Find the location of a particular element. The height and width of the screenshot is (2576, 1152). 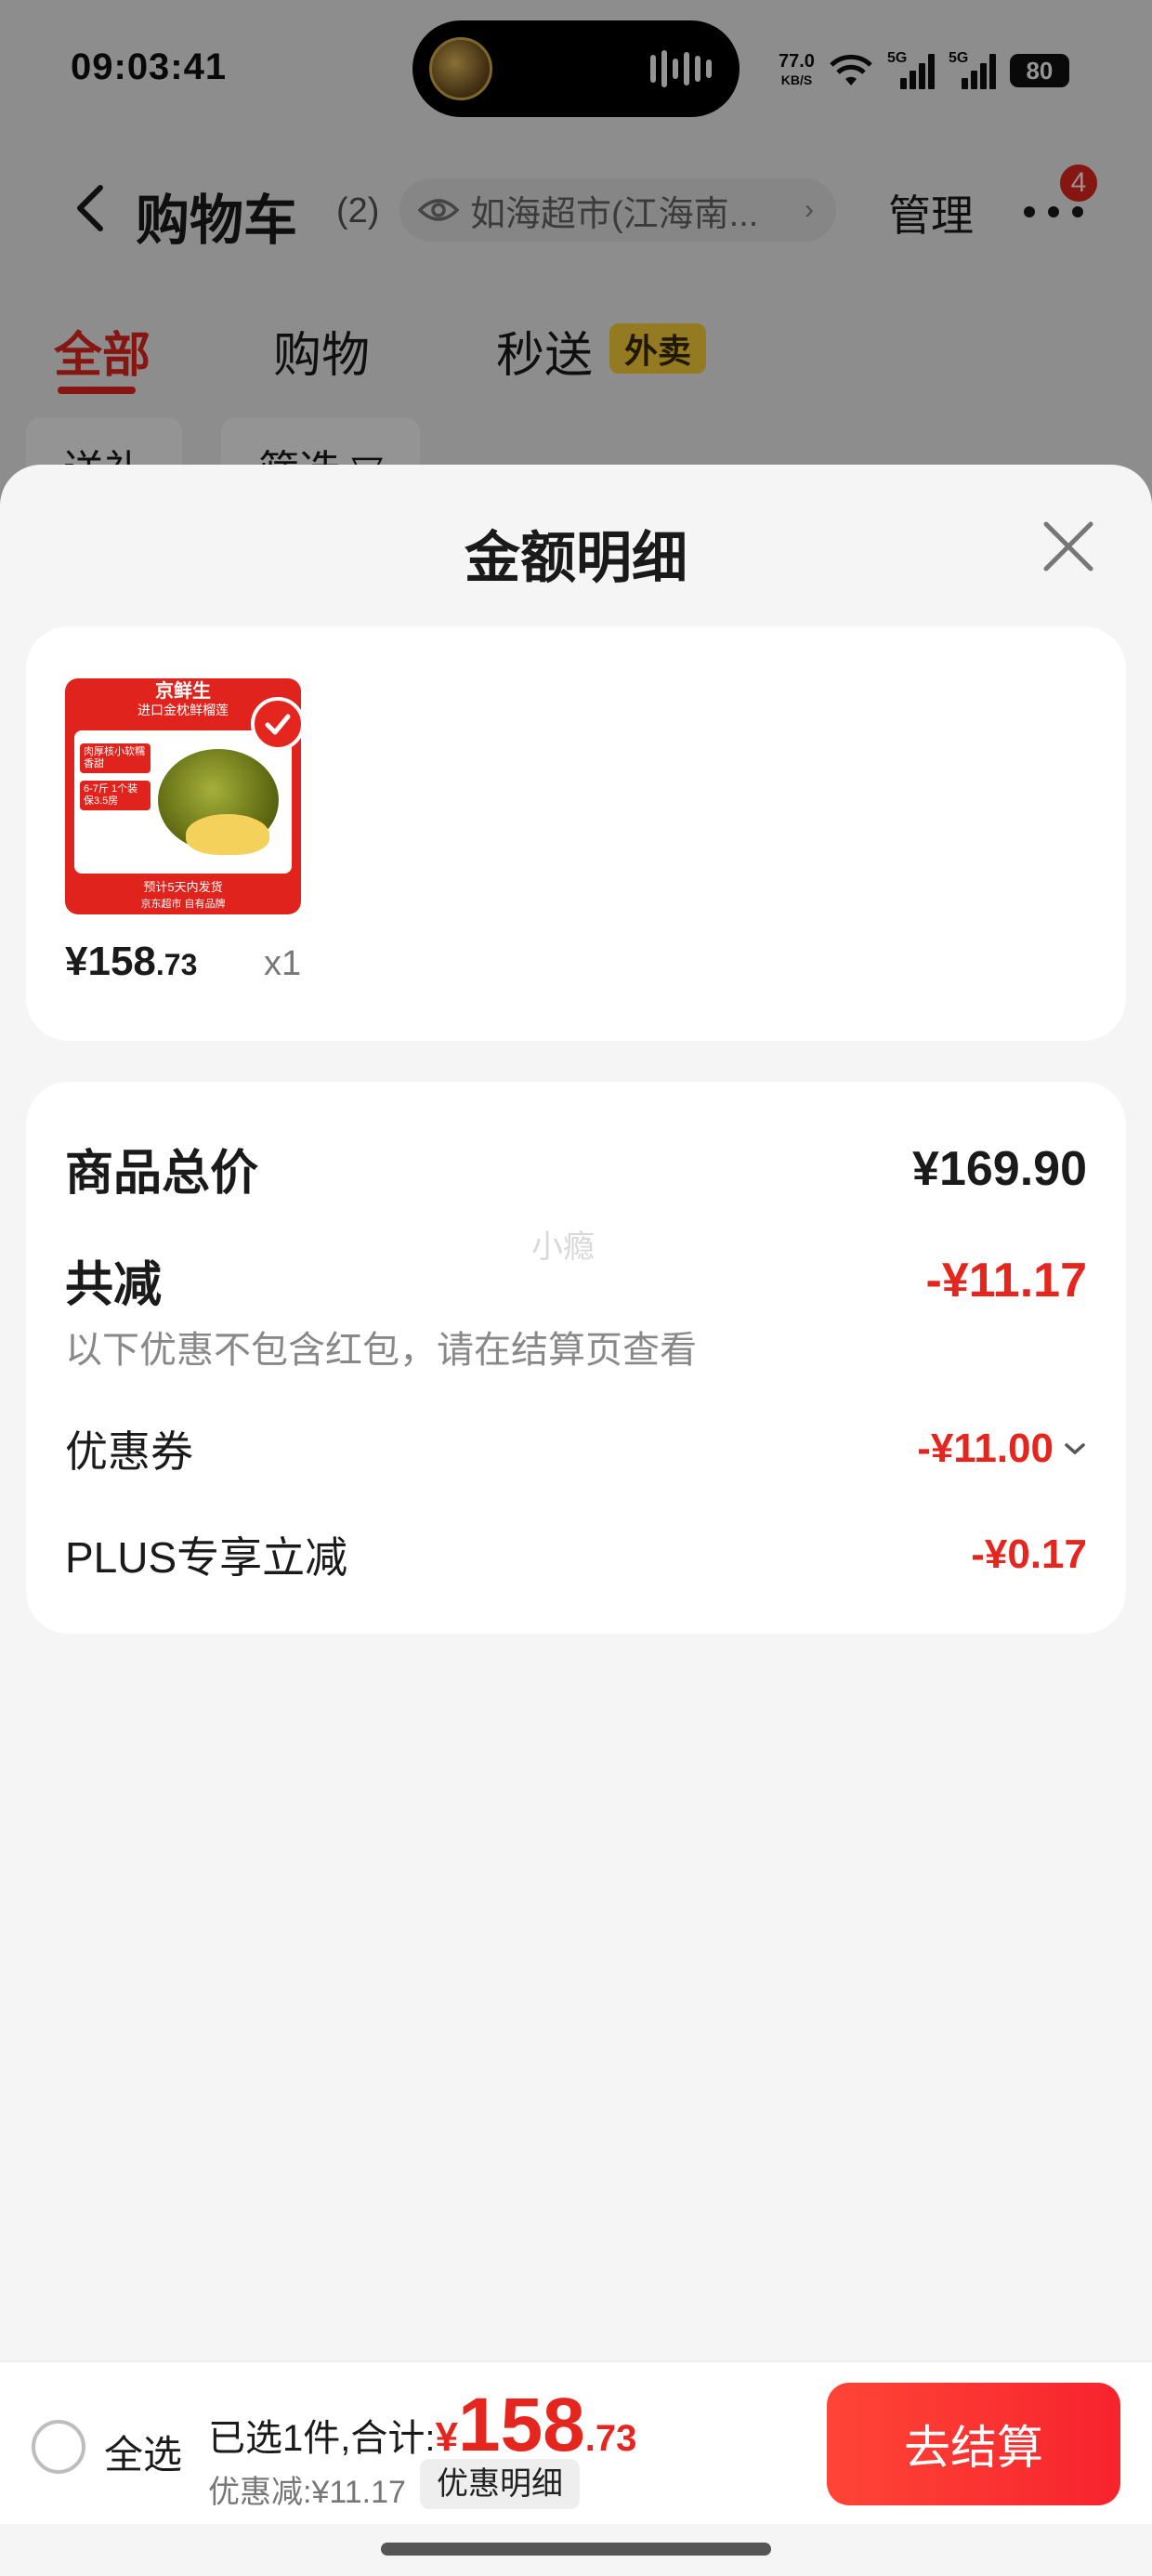

total-integer: 158 is located at coordinates (521, 2425).